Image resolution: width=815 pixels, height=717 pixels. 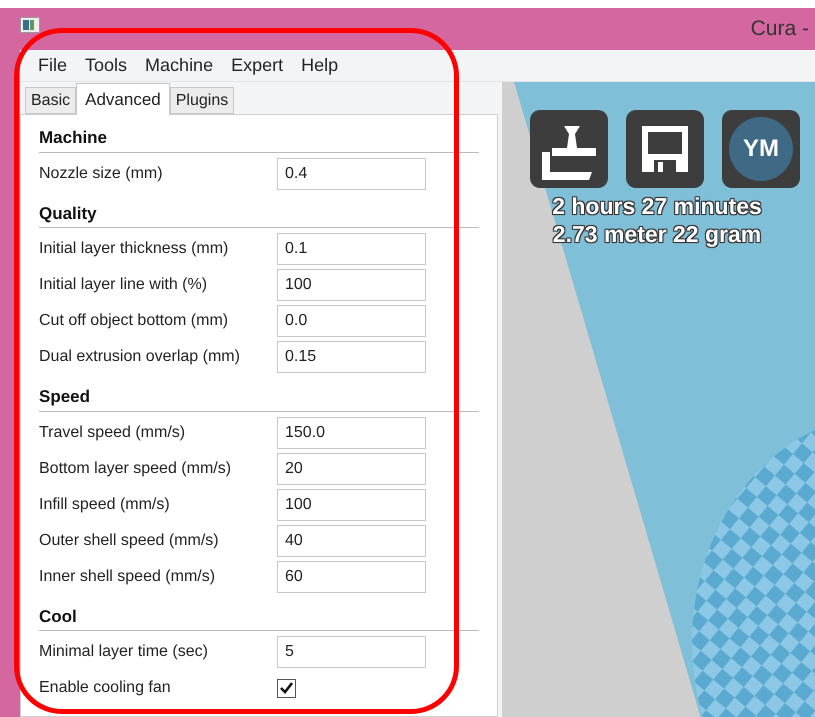 I want to click on setting-label: Travel speed (mm/s), so click(x=112, y=432).